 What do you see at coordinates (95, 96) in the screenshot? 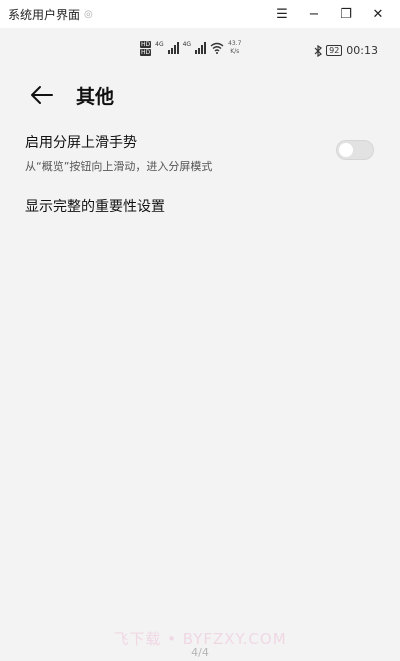
I see `page-title: 其他` at bounding box center [95, 96].